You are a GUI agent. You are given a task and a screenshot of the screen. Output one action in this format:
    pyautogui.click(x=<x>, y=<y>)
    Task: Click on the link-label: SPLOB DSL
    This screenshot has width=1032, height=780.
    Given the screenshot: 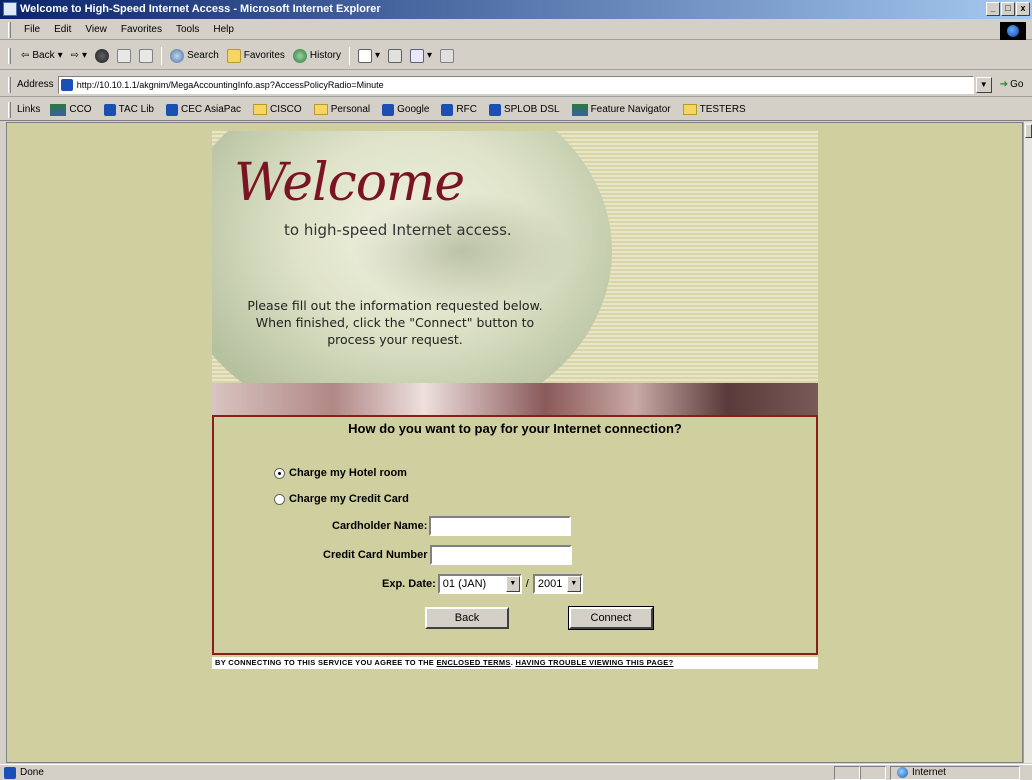 What is the action you would take?
    pyautogui.click(x=531, y=109)
    